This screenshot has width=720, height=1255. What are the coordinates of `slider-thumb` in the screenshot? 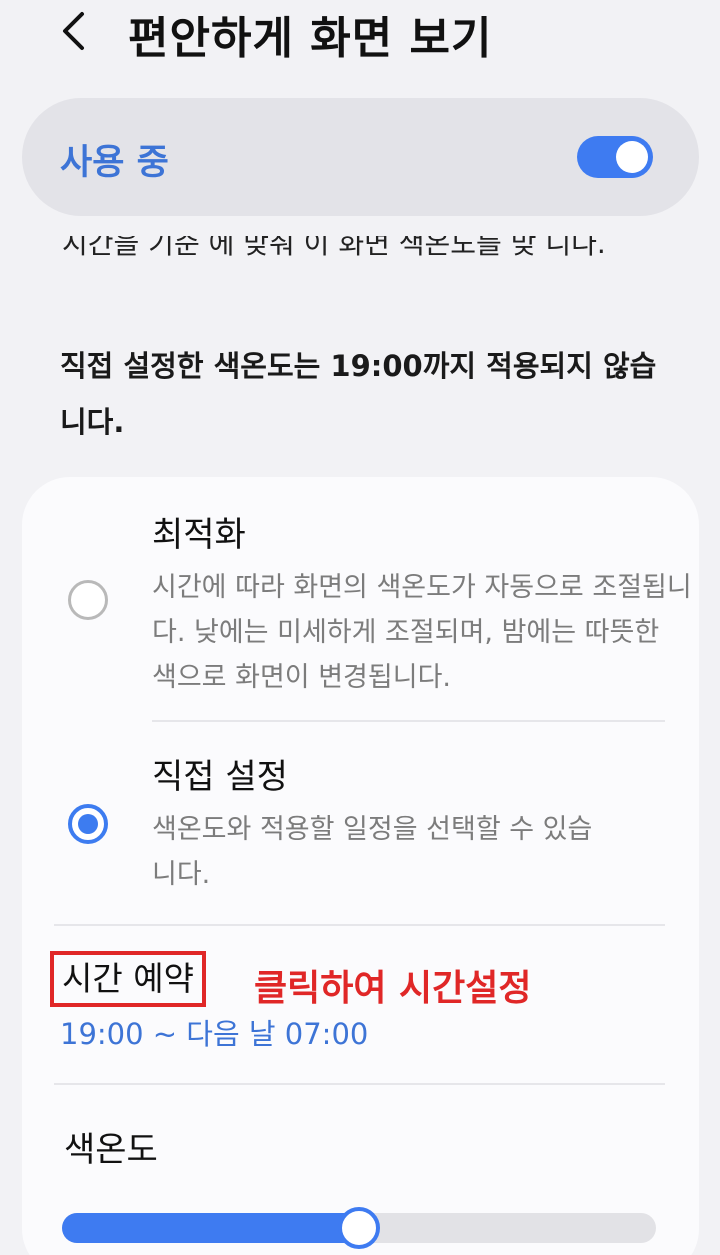 It's located at (359, 1228).